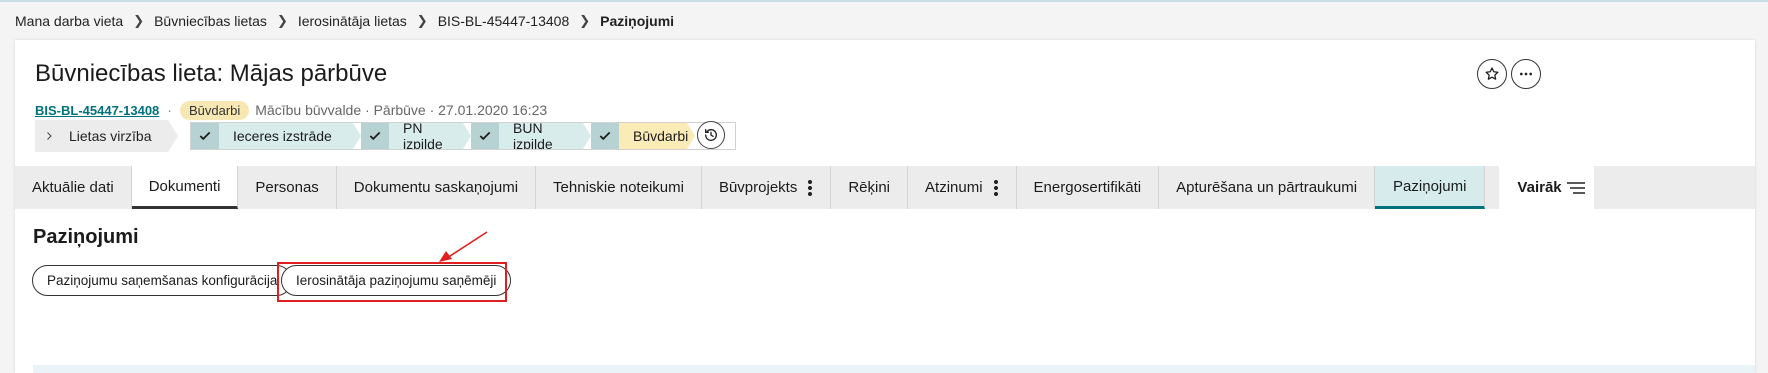 Image resolution: width=1768 pixels, height=373 pixels. I want to click on stage-step: PN izpilde, so click(416, 136).